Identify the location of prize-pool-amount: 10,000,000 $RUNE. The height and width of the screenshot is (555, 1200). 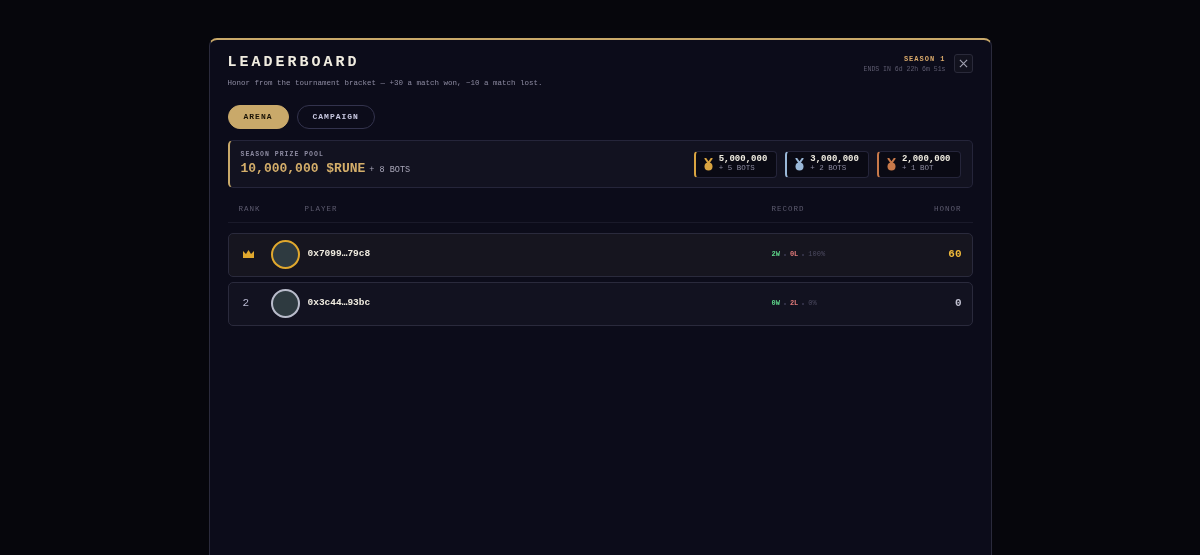
(303, 169).